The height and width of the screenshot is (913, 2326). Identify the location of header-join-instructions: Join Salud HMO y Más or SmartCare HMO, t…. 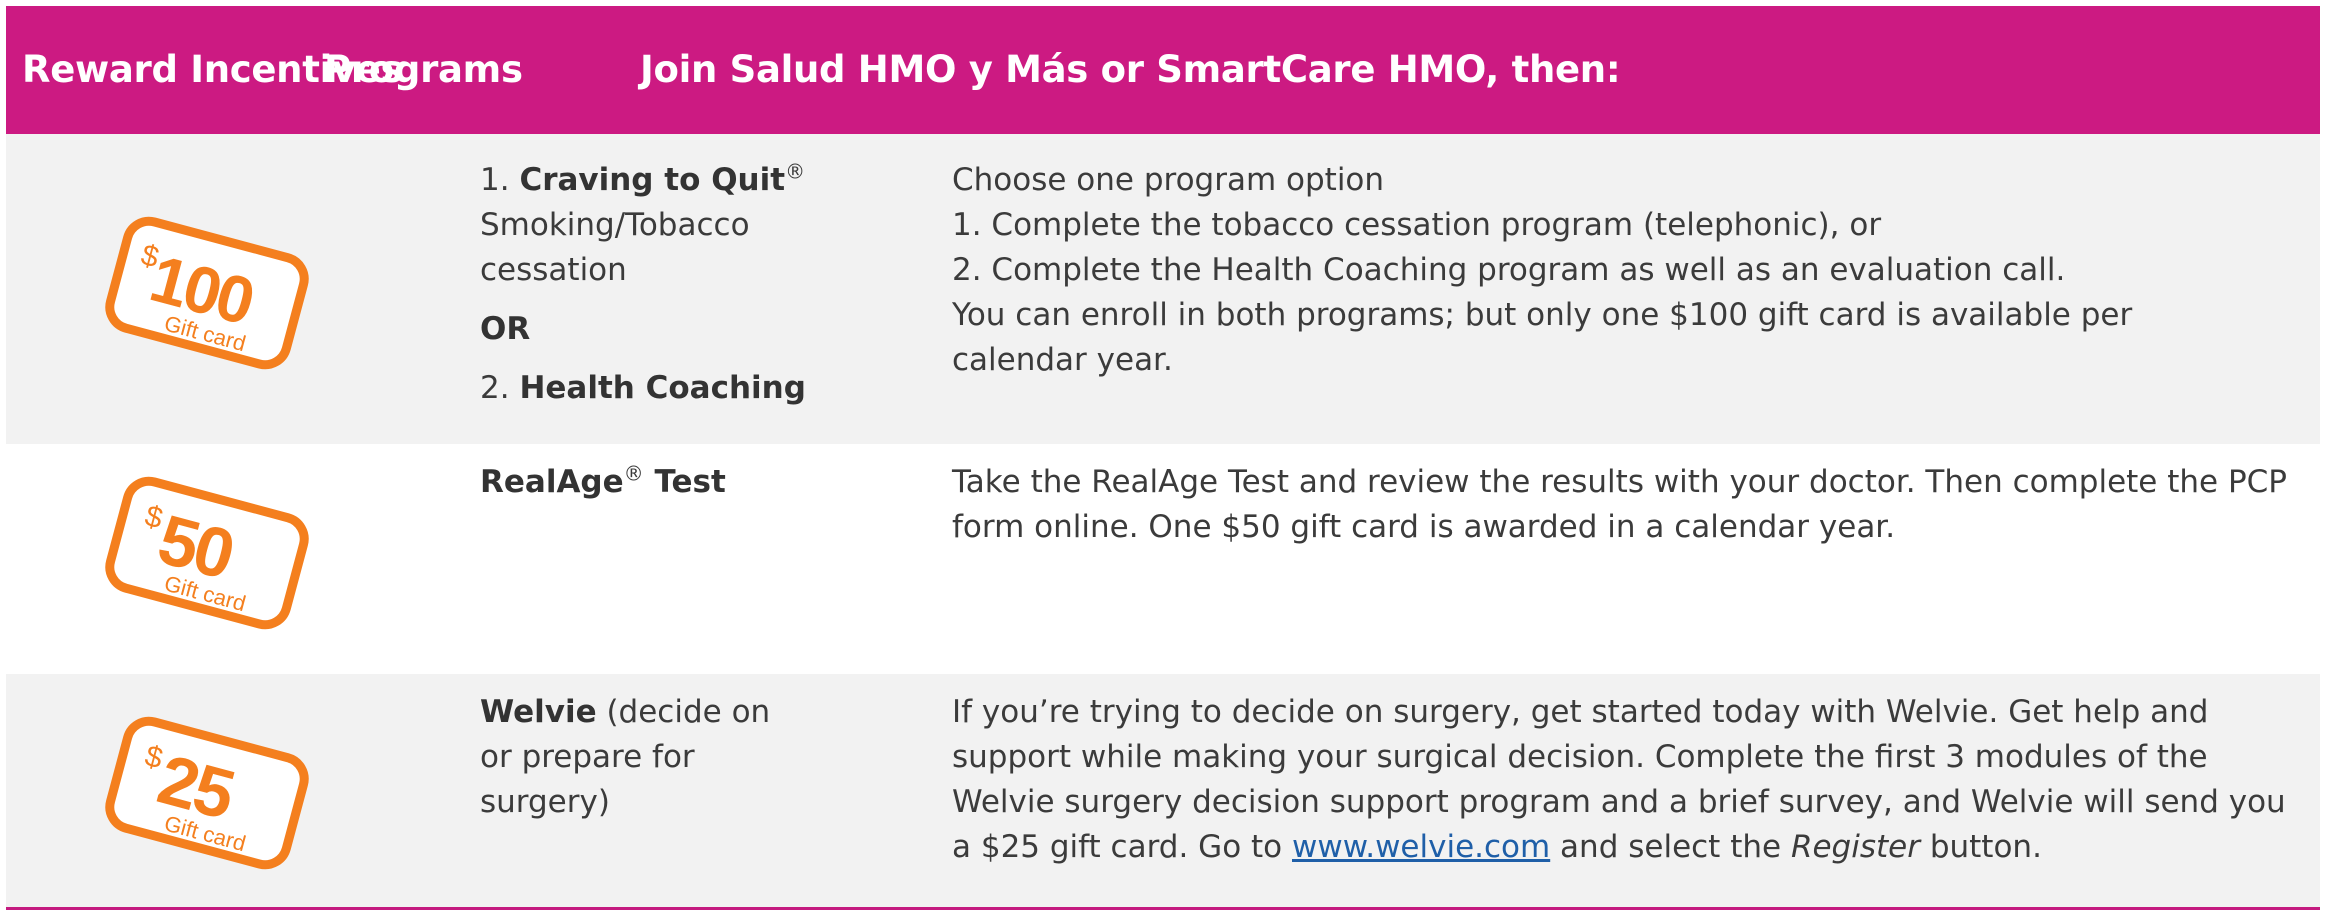
(1130, 69).